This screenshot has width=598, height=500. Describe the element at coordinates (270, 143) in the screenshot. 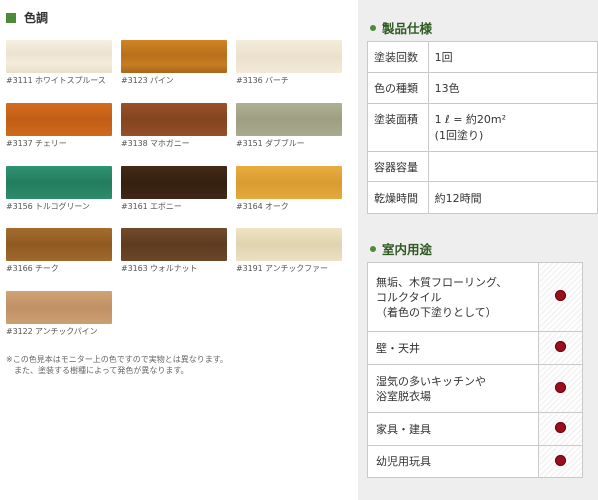

I see `swatch-label: #3151 ダブブルー` at that location.